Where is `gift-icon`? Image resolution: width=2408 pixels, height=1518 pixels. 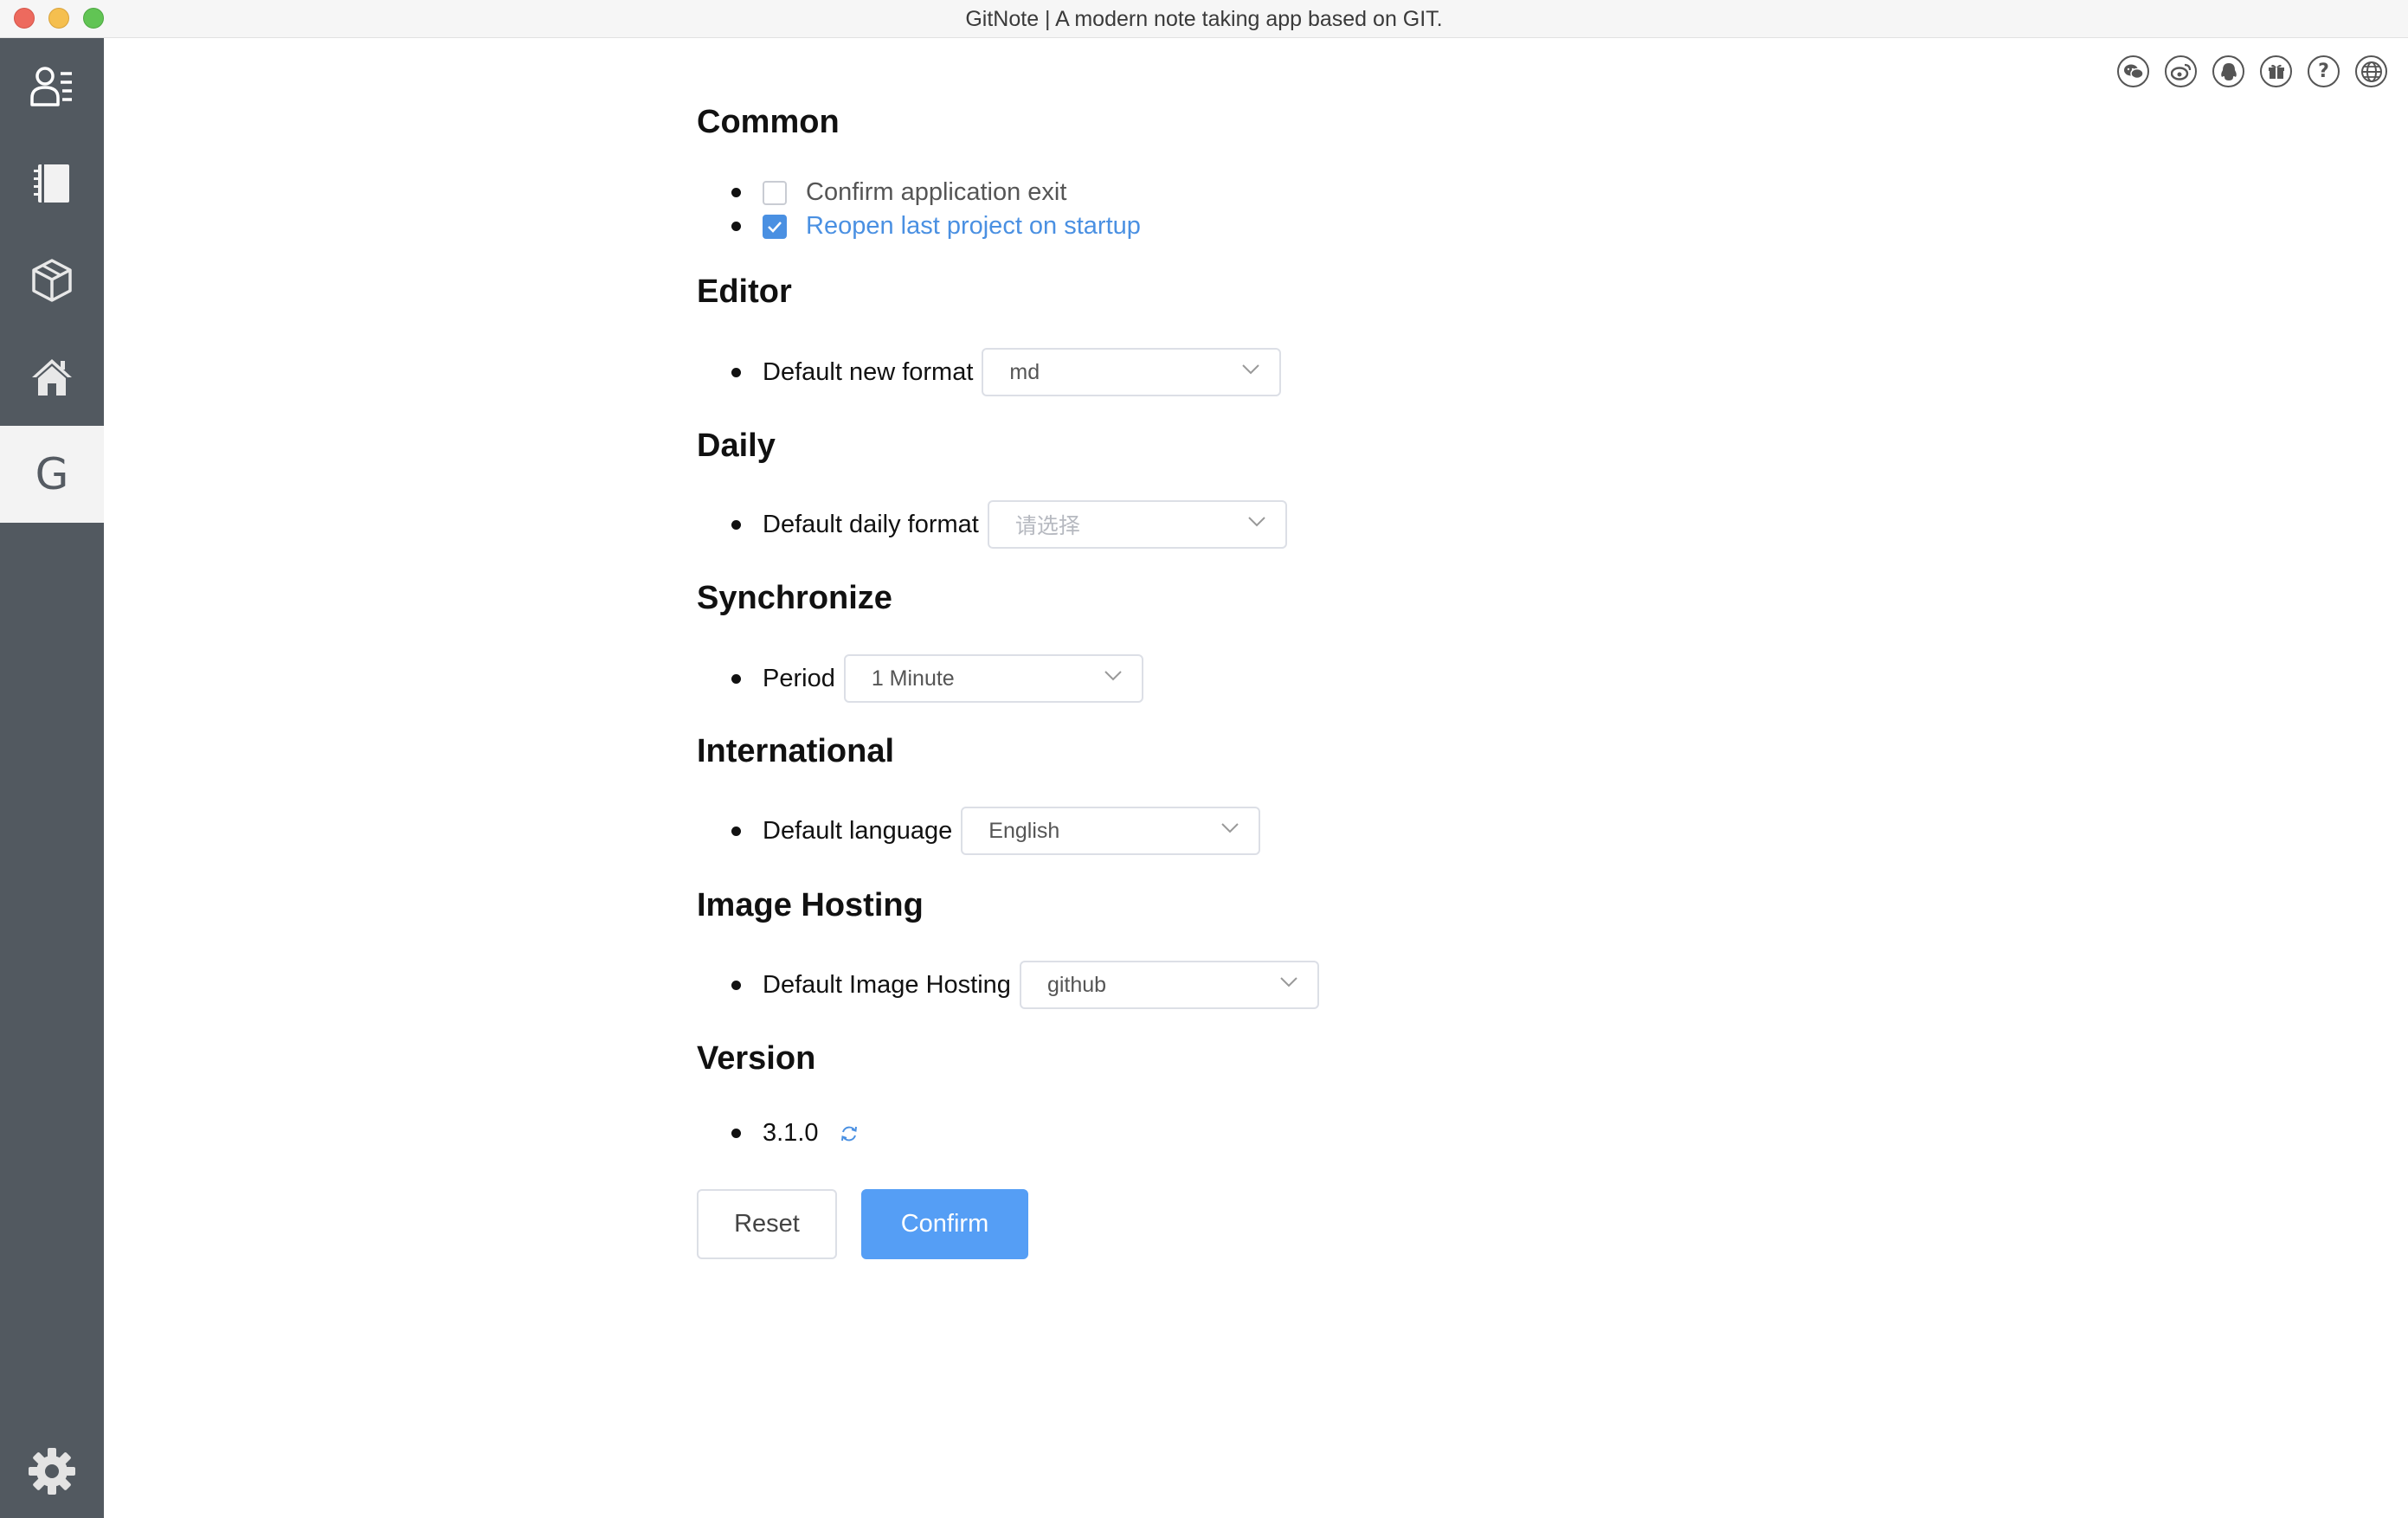 gift-icon is located at coordinates (2276, 71).